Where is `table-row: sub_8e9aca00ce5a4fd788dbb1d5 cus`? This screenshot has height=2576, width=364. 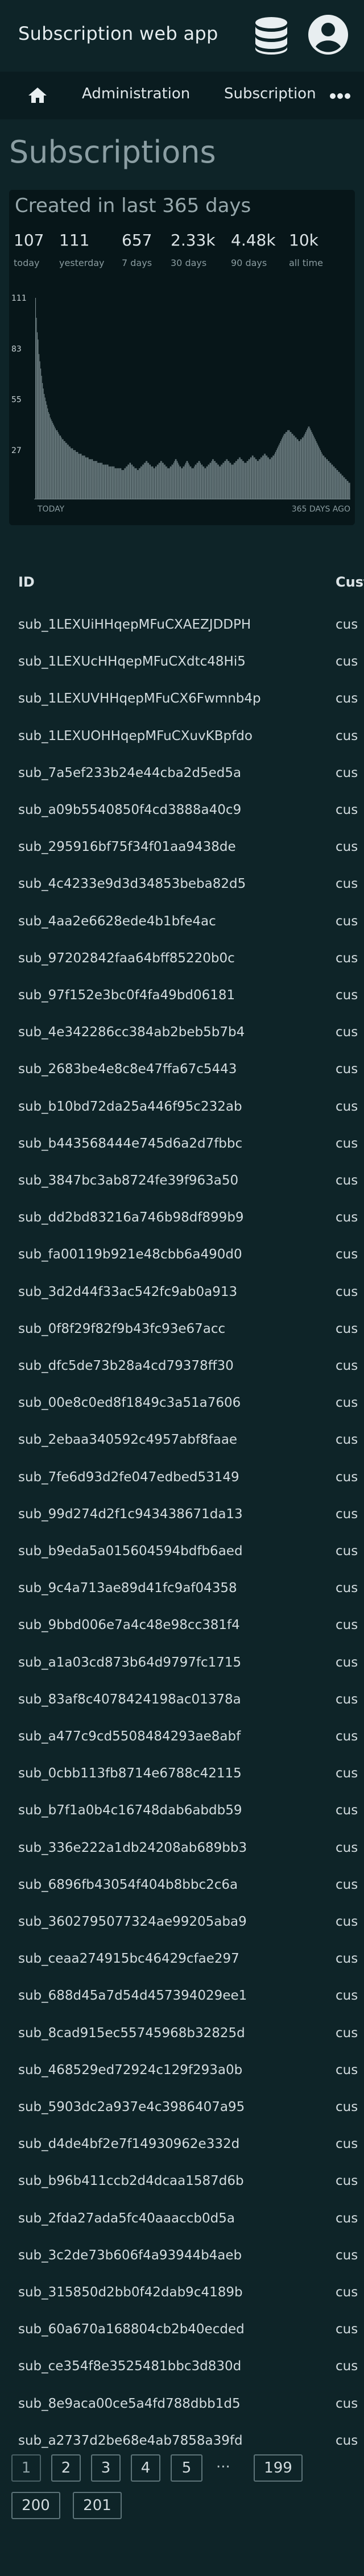
table-row: sub_8e9aca00ce5a4fd788dbb1d5 cus is located at coordinates (182, 2406).